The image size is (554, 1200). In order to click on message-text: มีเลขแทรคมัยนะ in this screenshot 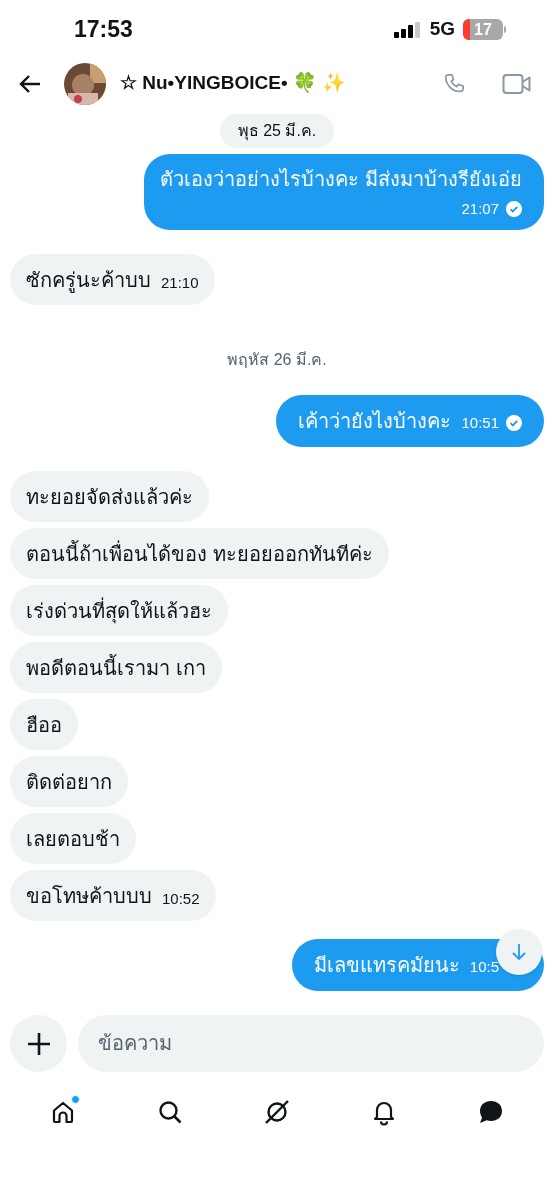, I will do `click(386, 966)`.